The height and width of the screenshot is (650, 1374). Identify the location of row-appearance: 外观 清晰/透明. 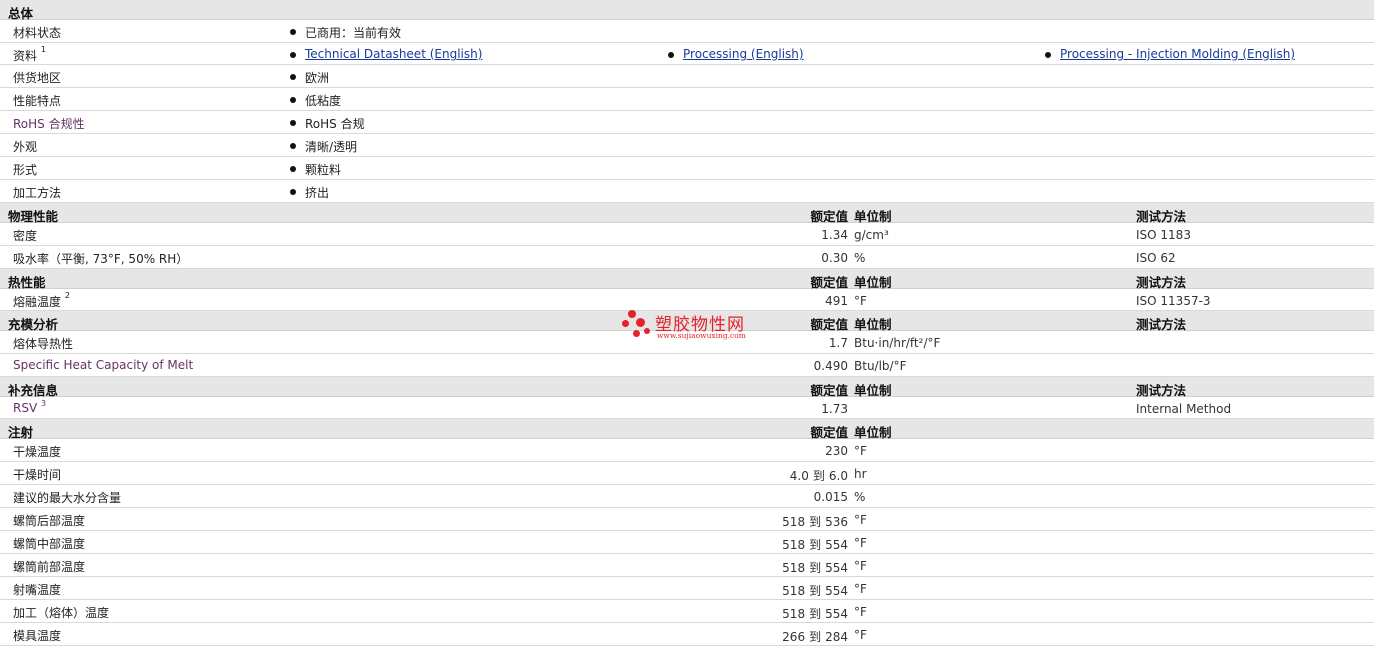
(687, 145).